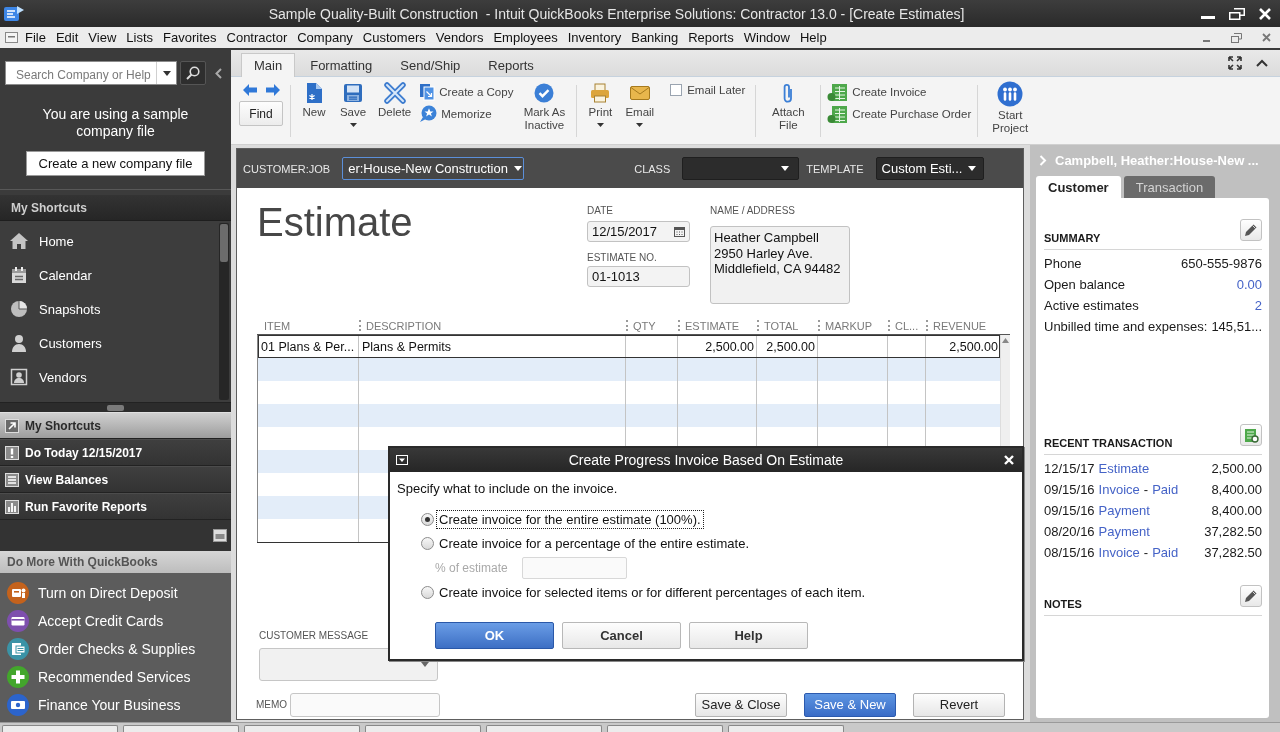  Describe the element at coordinates (494, 635) in the screenshot. I see `dialog-button: OK` at that location.